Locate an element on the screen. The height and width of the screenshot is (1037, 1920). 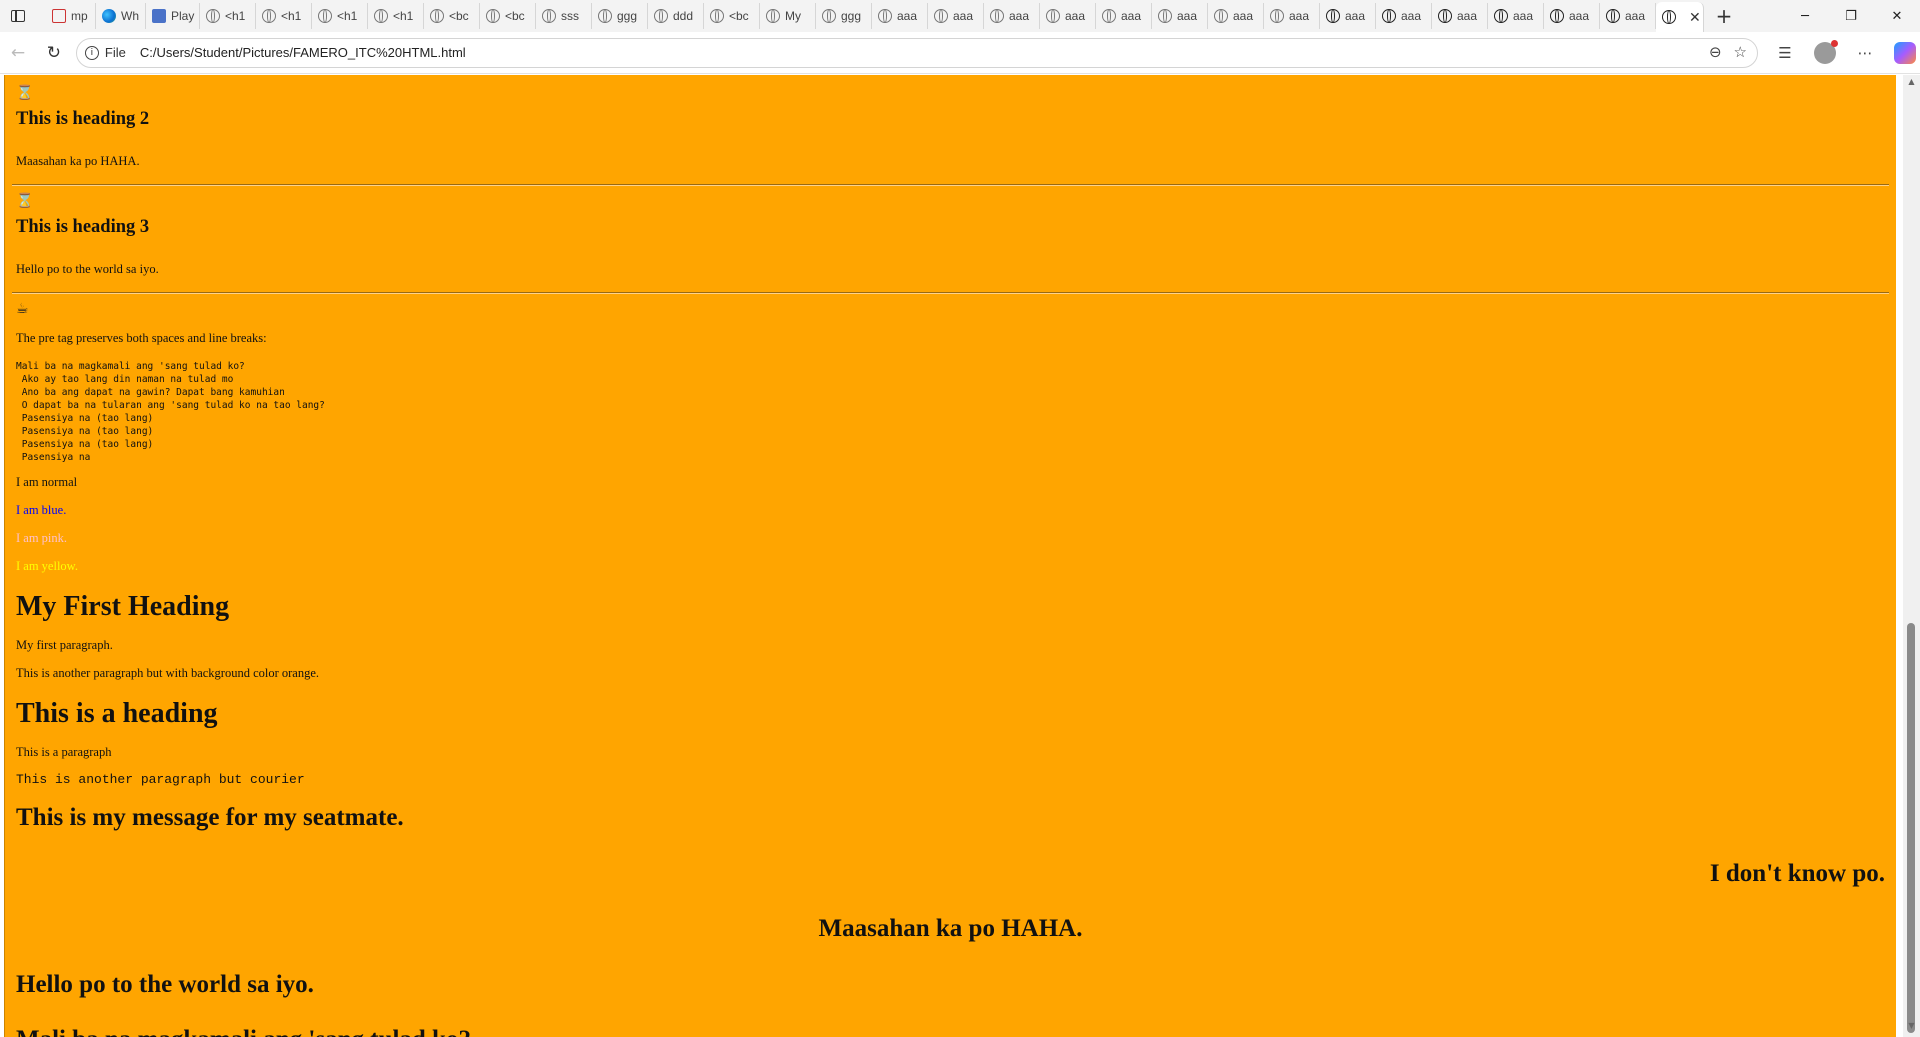
browser-tab: My is located at coordinates (788, 16).